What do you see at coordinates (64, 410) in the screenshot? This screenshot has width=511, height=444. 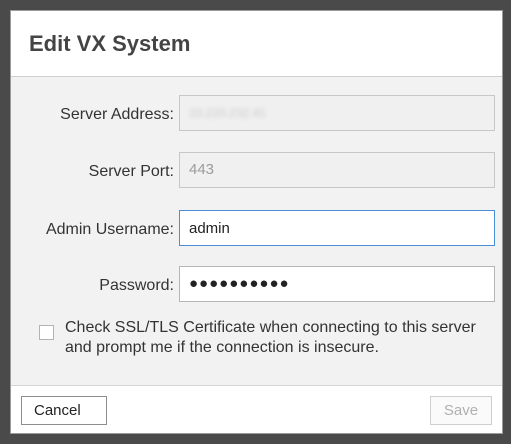 I see `cancel-button: Cancel` at bounding box center [64, 410].